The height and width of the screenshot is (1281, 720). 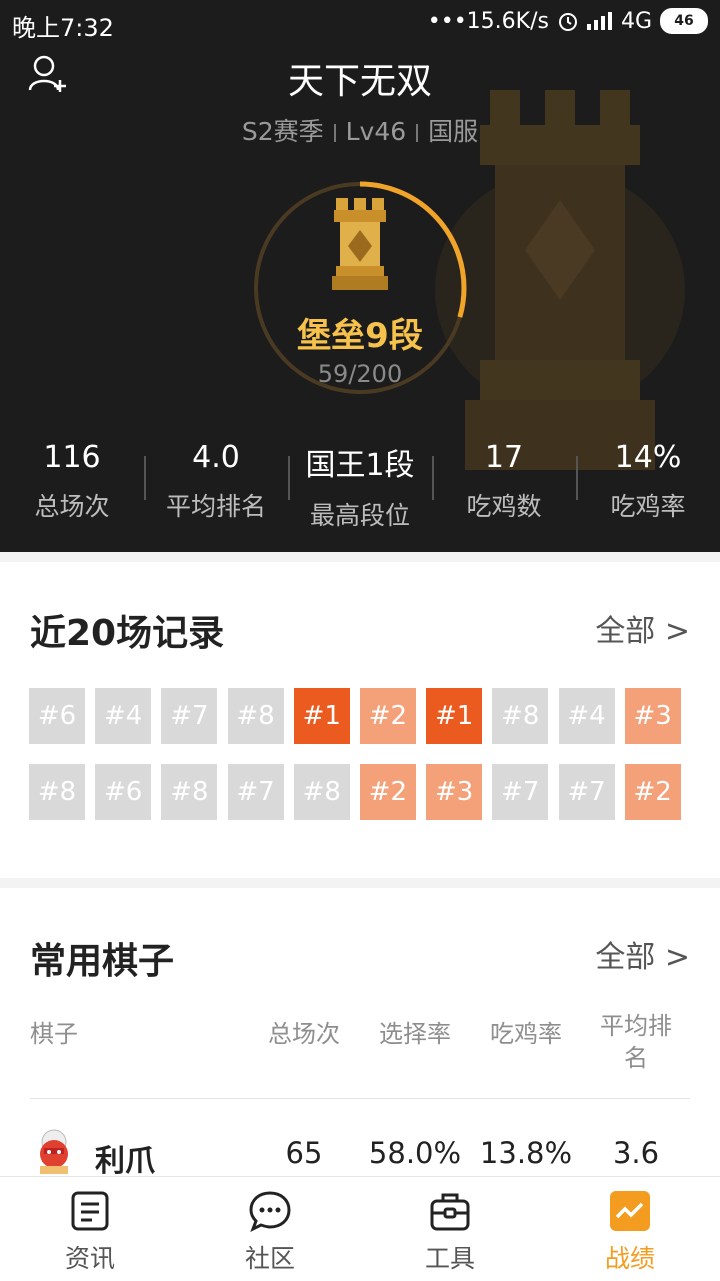 I want to click on recent-matches-grid: #6 #4 #7 #8 #1 #2 #1 #8 #4 #3 #8 #6 #8 #7 #8 #2 #3 #7 #7 #2, so click(x=360, y=754).